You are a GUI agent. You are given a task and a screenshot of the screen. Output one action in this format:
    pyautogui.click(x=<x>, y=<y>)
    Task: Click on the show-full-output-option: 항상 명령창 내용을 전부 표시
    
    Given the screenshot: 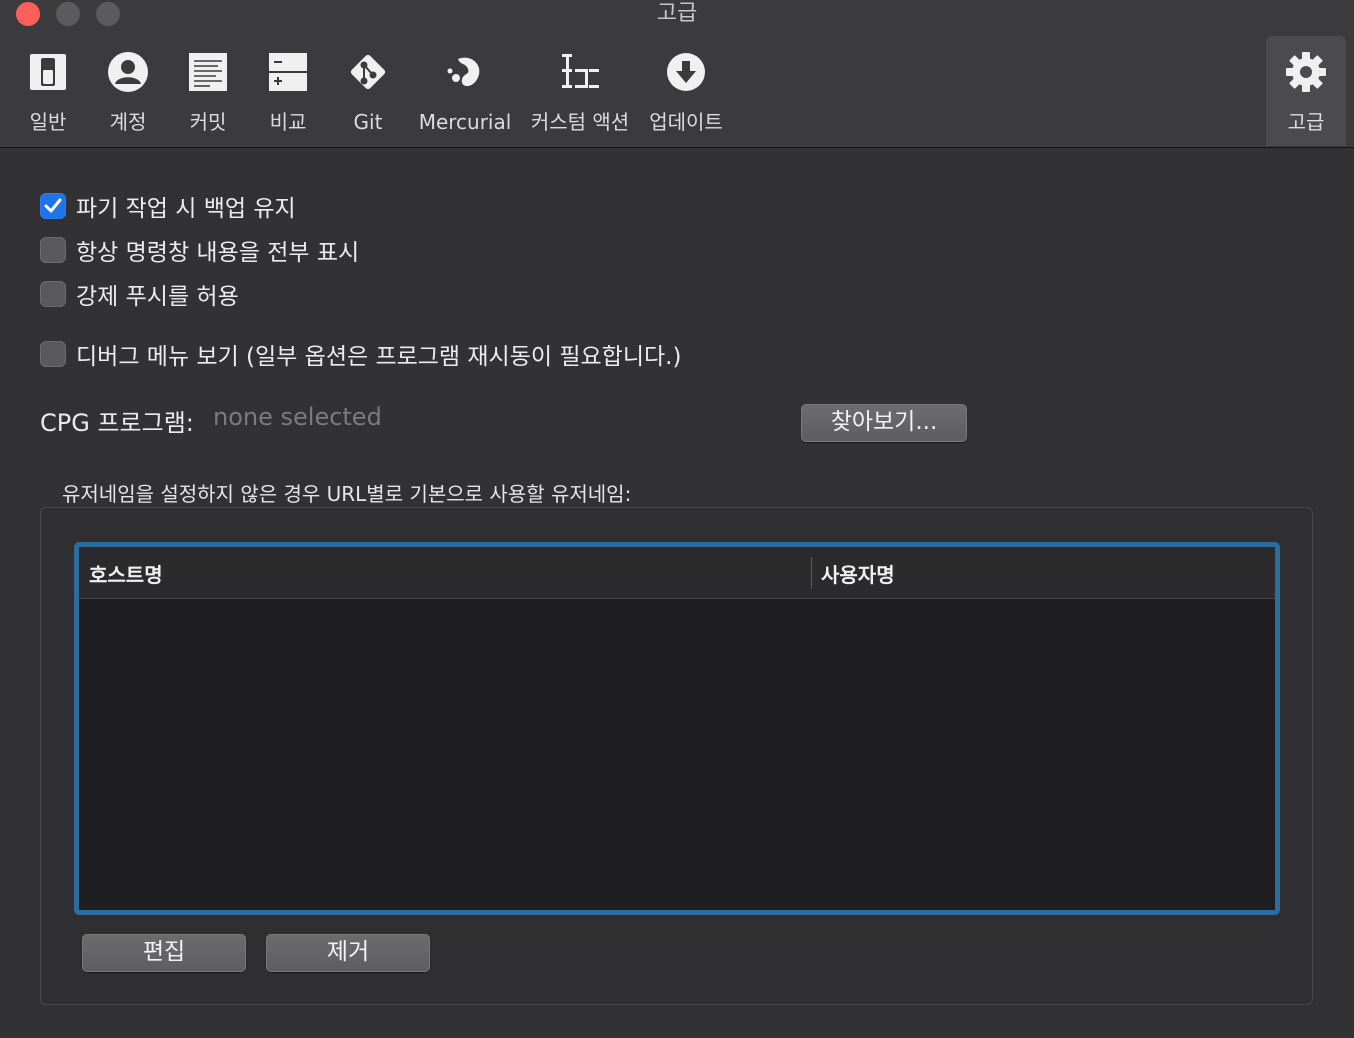 What is the action you would take?
    pyautogui.click(x=199, y=250)
    